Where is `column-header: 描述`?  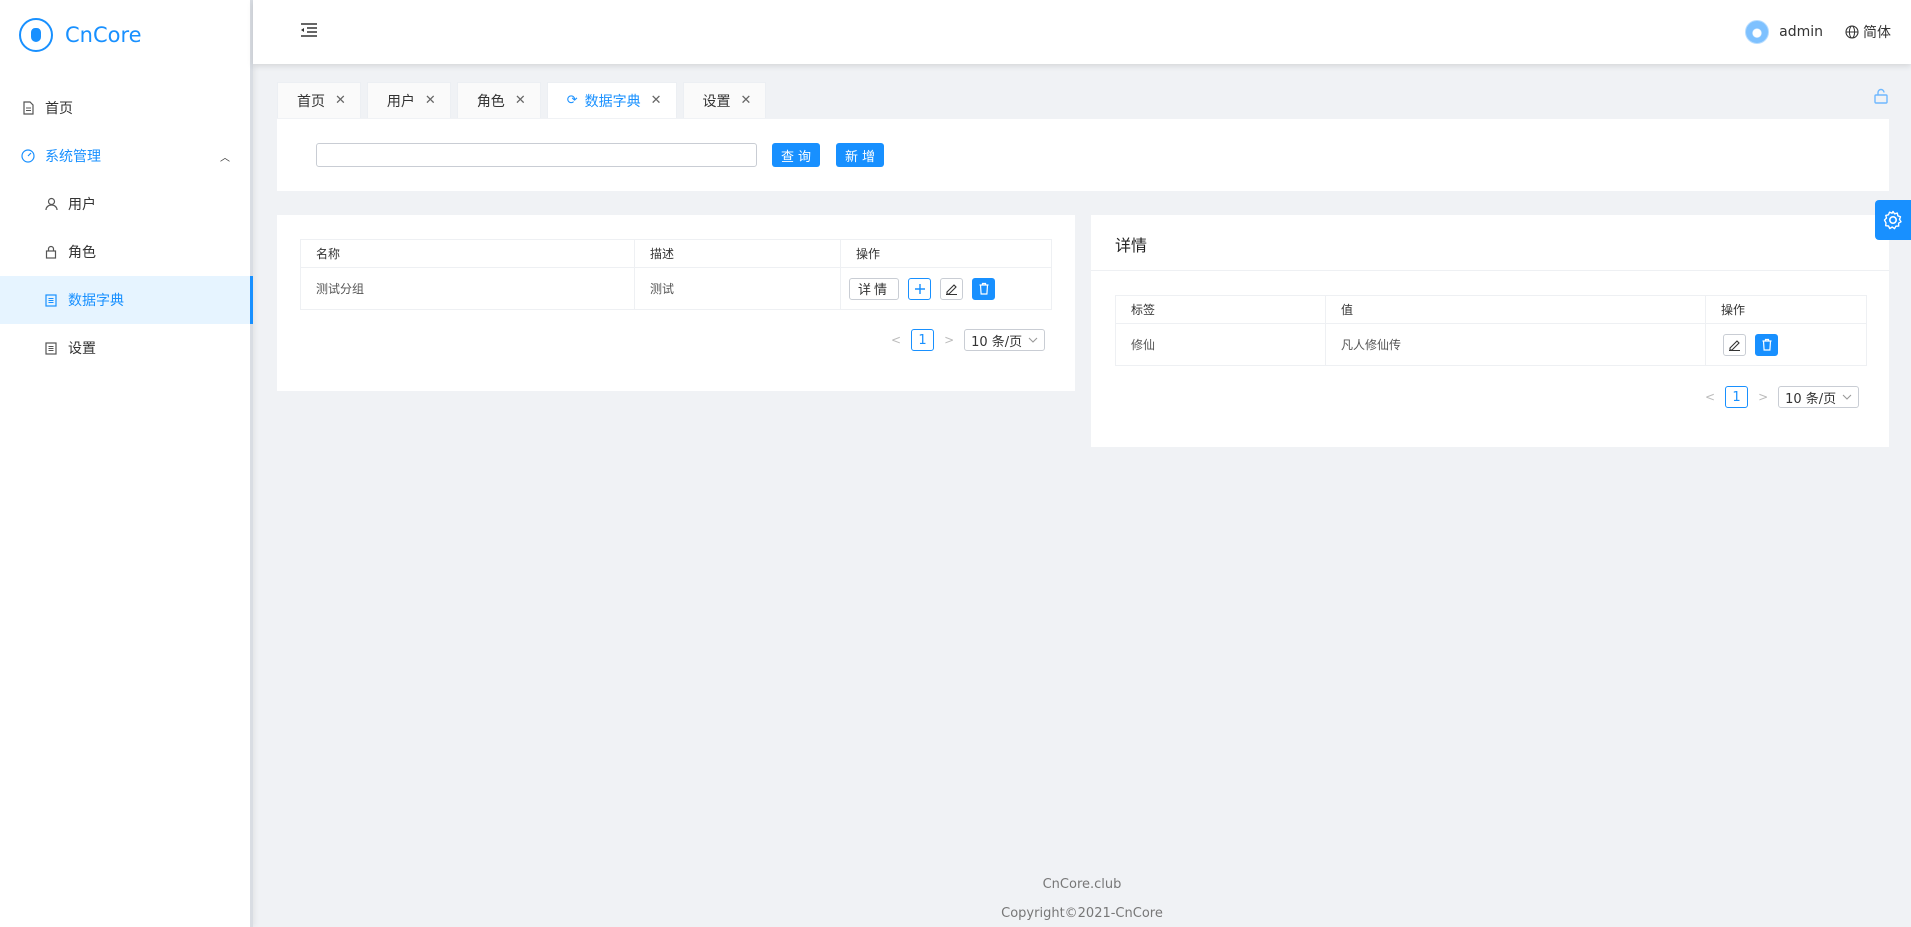 column-header: 描述 is located at coordinates (738, 253).